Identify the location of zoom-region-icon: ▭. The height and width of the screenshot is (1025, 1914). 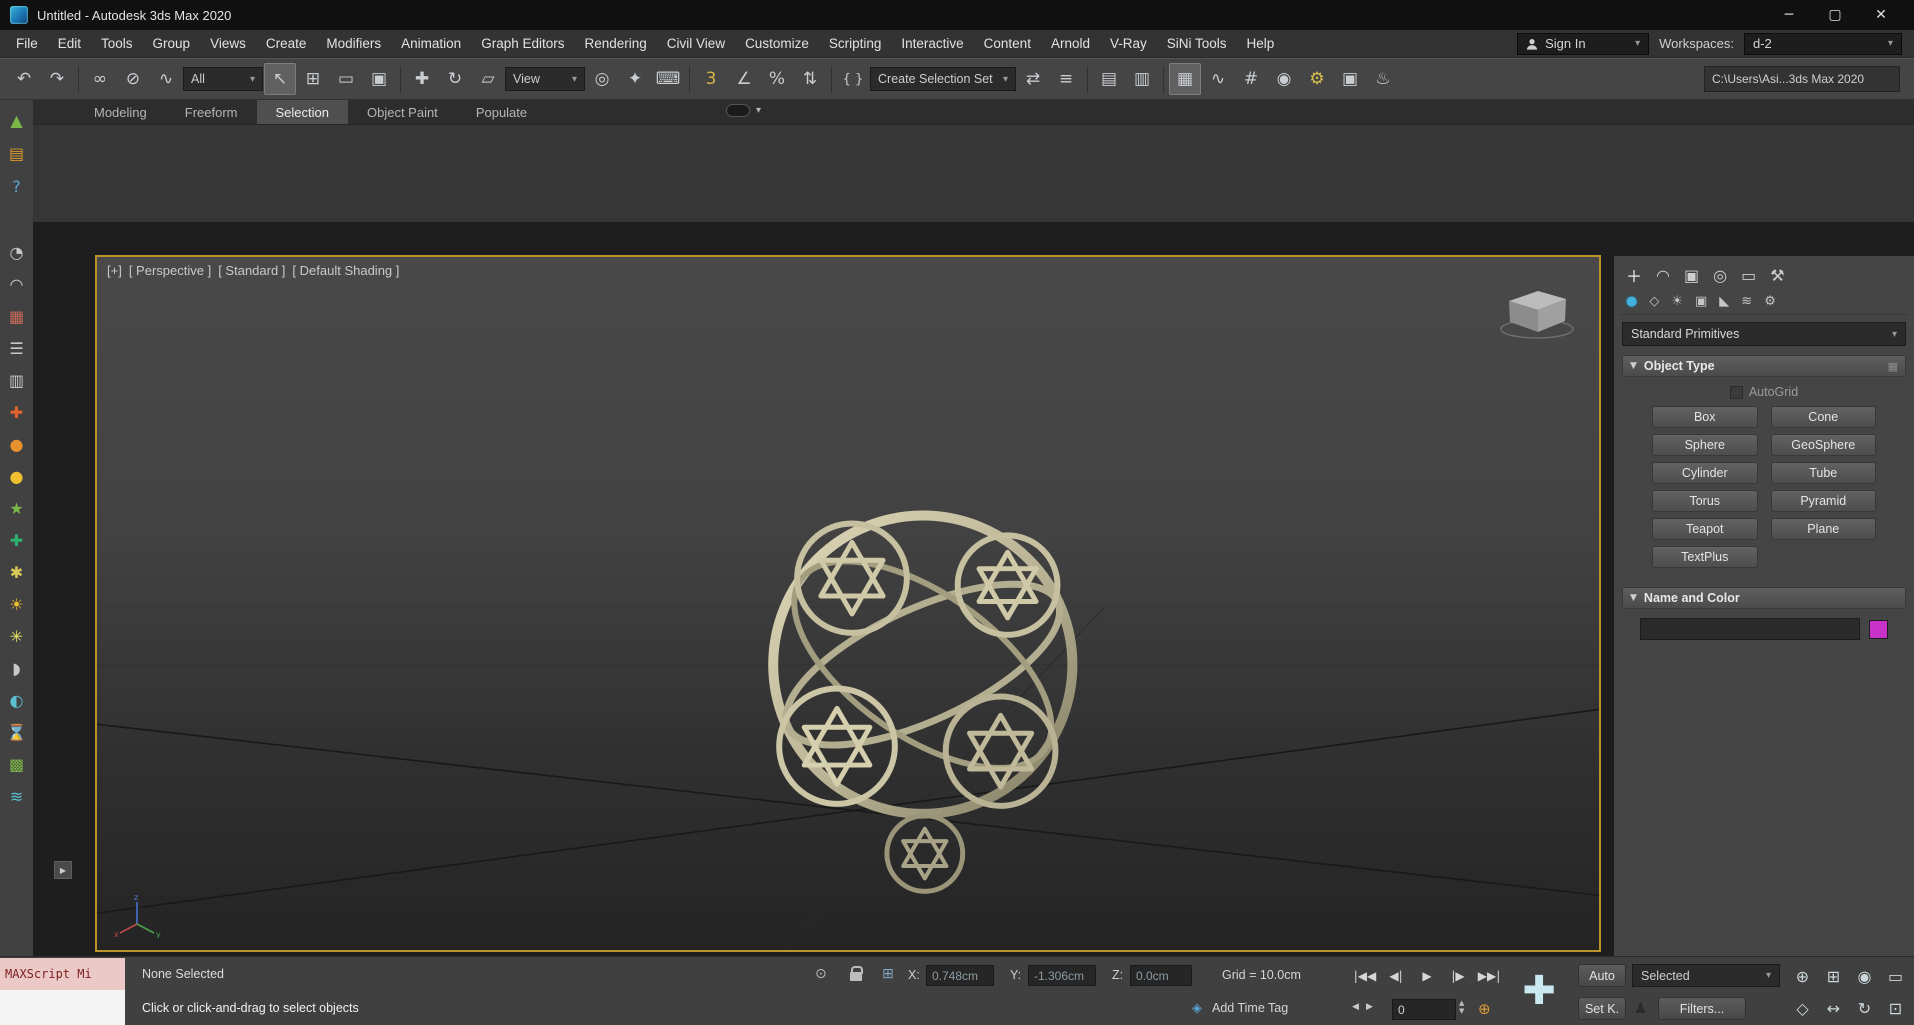
(1895, 976).